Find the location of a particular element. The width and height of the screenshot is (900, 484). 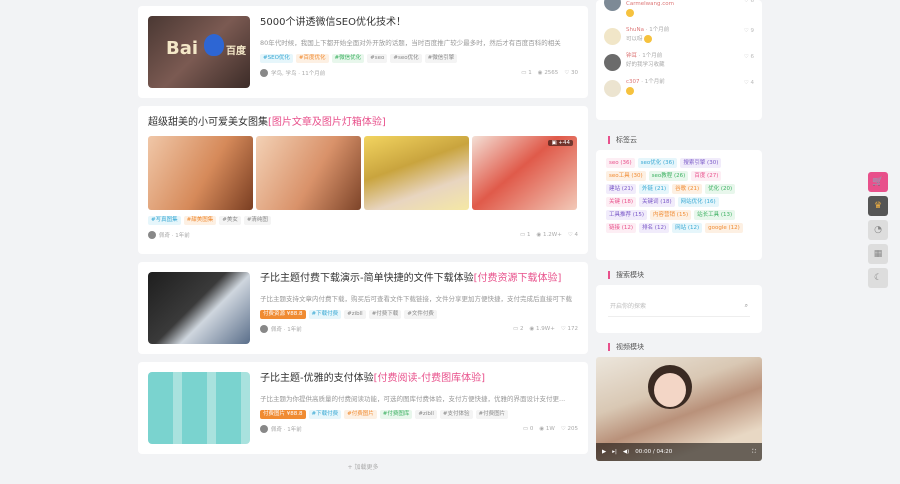

cart-icon: 🛒 is located at coordinates (878, 182).